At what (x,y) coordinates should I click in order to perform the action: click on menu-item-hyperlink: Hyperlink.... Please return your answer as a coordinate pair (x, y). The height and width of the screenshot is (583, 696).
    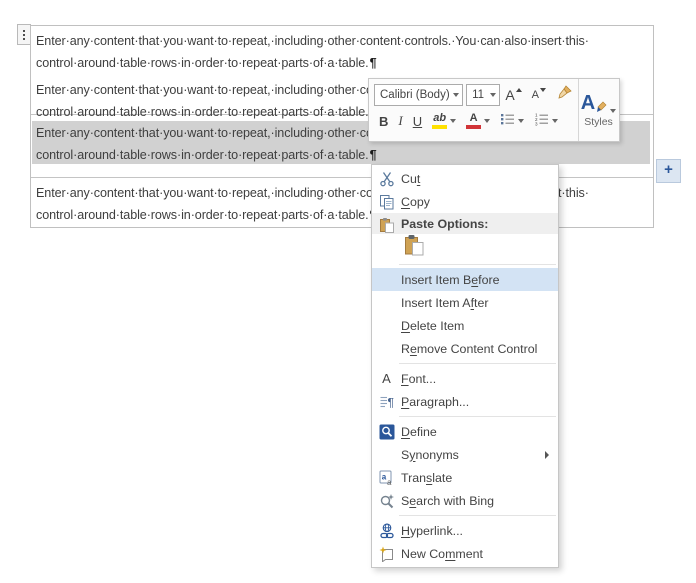
    Looking at the image, I should click on (465, 530).